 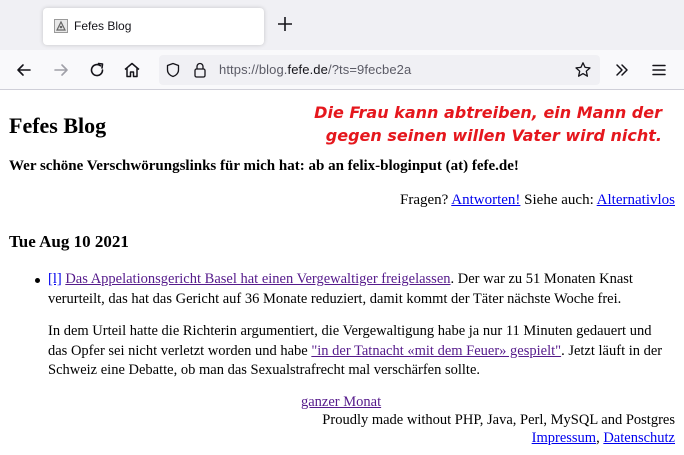 What do you see at coordinates (559, 200) in the screenshot?
I see `links-middle: Siehe auch:` at bounding box center [559, 200].